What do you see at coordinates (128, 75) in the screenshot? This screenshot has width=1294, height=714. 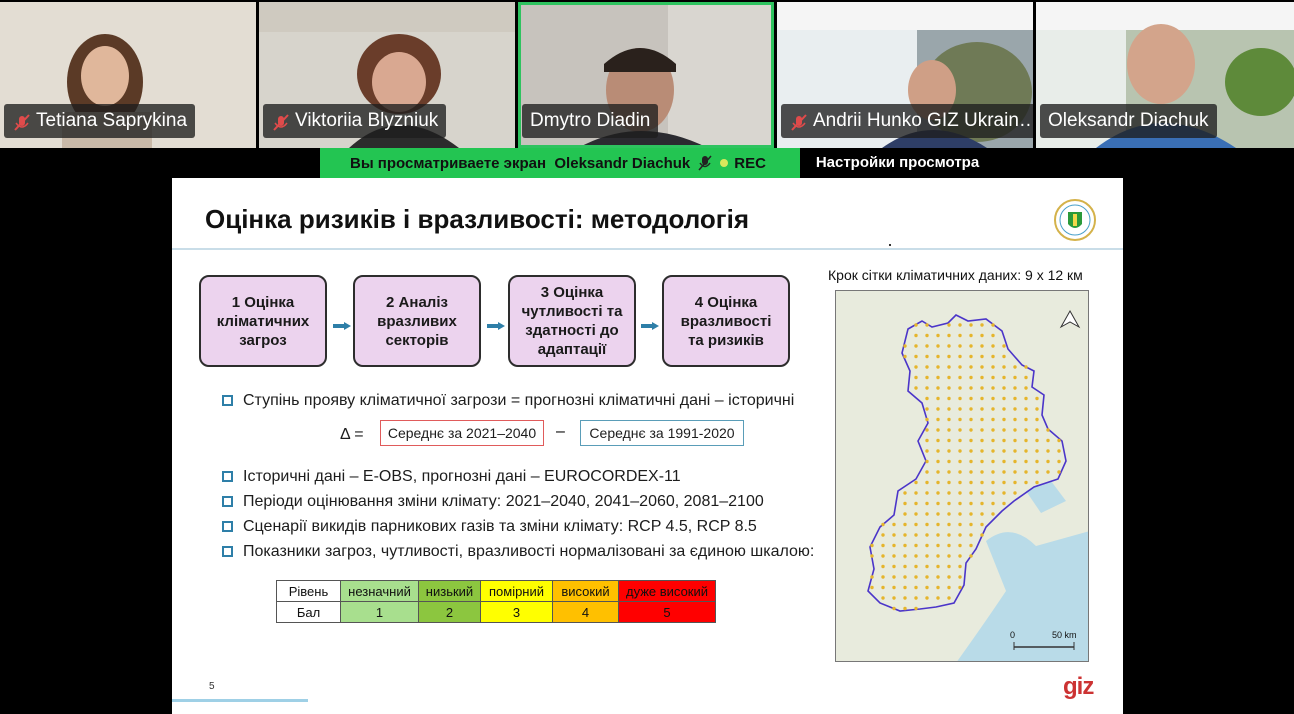 I see `video-tile: Tetiana Saprykina` at bounding box center [128, 75].